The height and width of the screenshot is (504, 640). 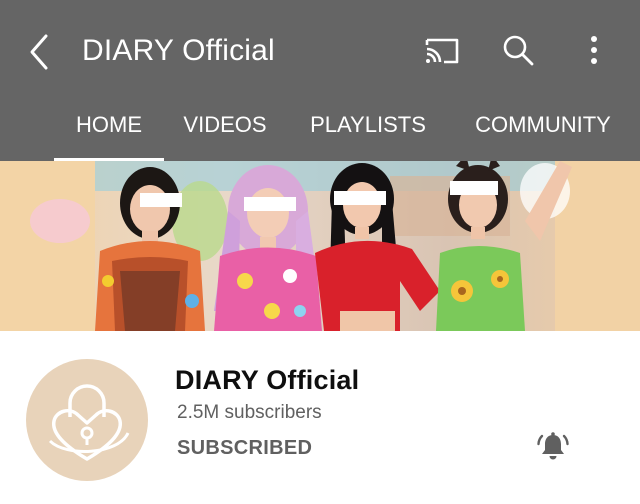 I want to click on more-options-button, so click(x=596, y=50).